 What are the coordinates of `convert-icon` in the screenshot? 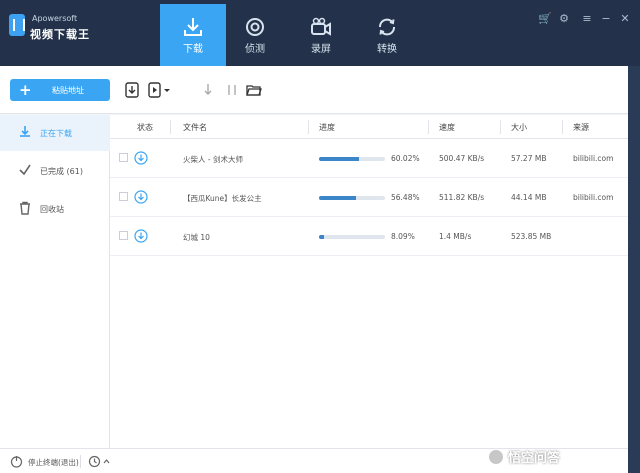 It's located at (387, 27).